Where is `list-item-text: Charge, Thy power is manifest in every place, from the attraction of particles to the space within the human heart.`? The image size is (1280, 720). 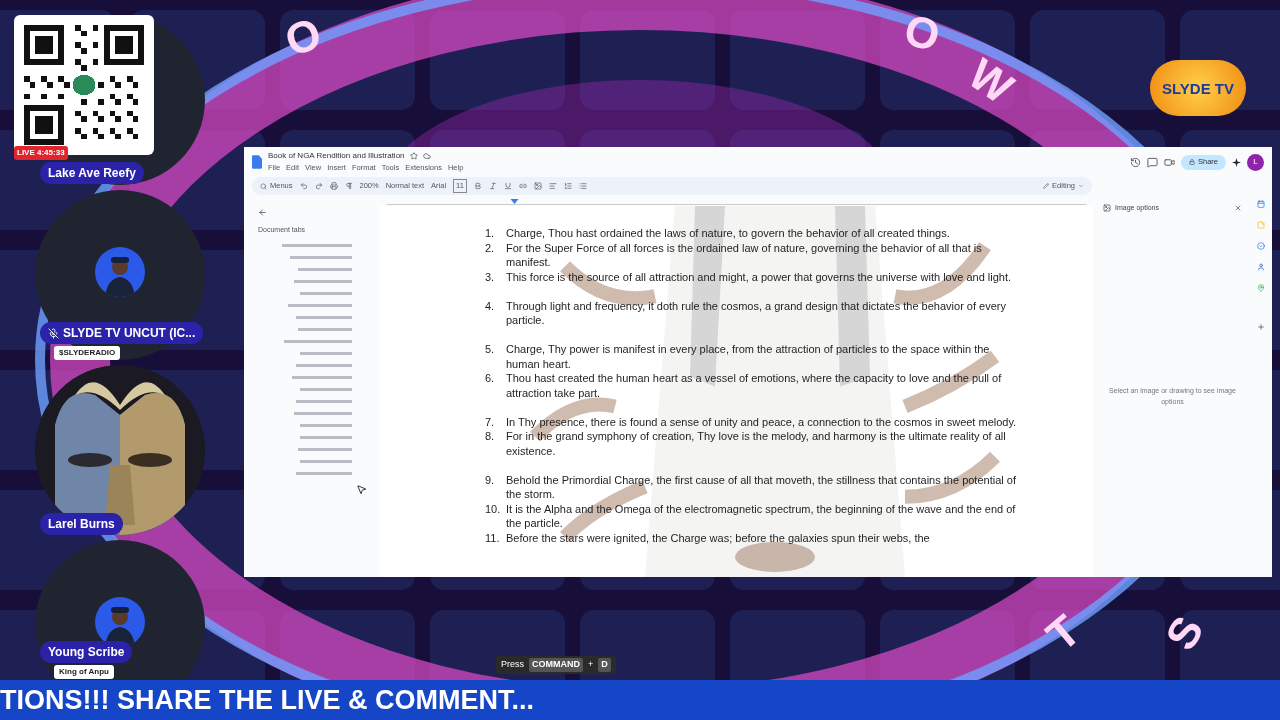
list-item-text: Charge, Thy power is manifest in every place, from the attraction of particles to the space within the human heart. is located at coordinates (748, 356).